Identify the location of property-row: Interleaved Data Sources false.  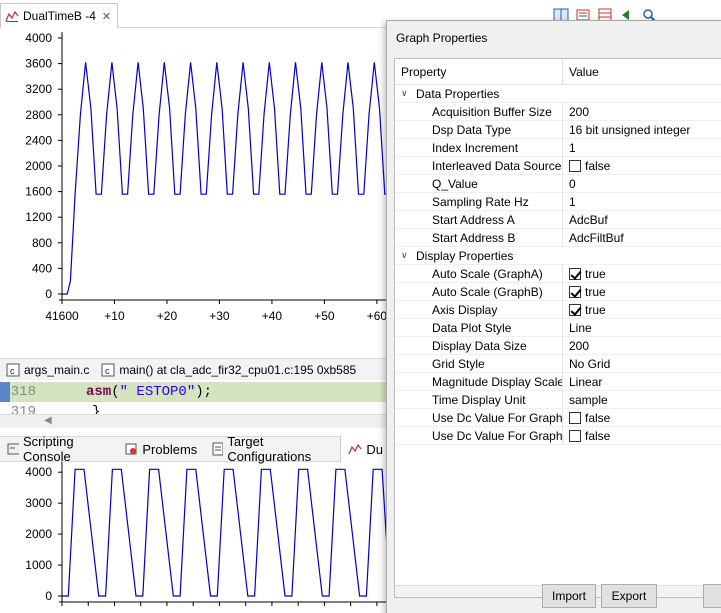
(558, 166).